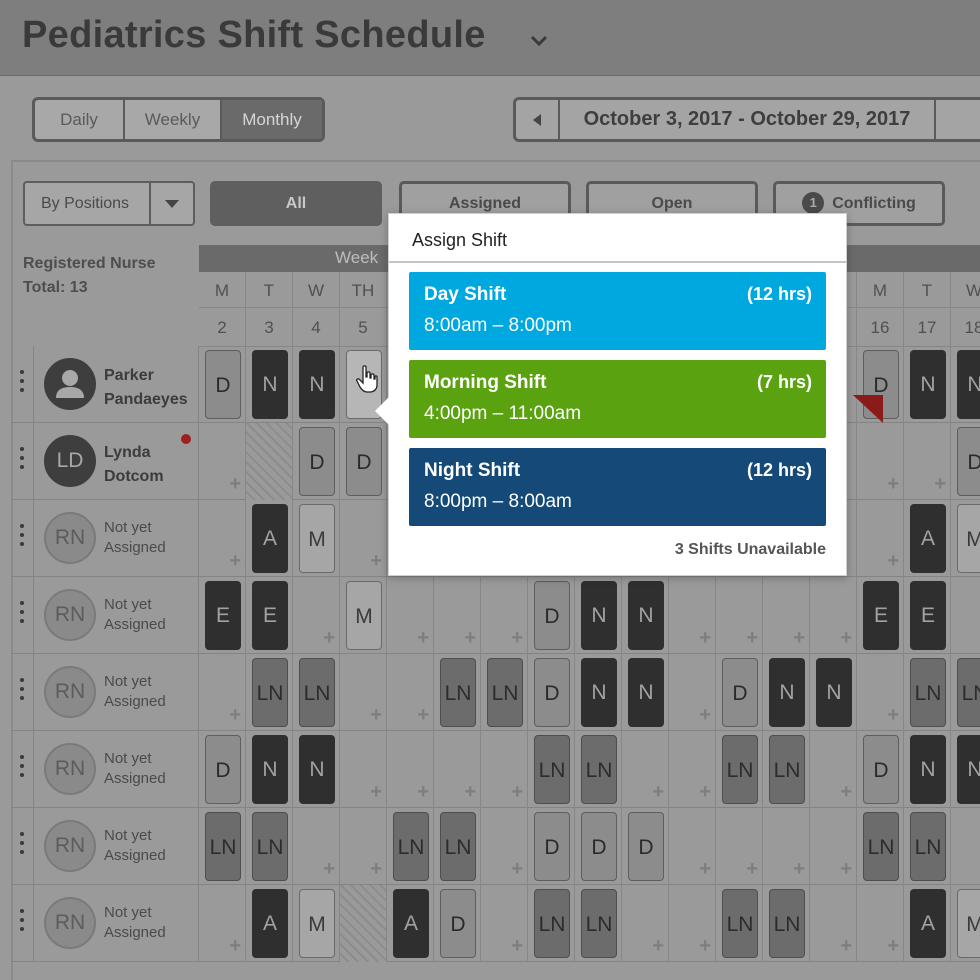 The image size is (980, 980). Describe the element at coordinates (116, 384) in the screenshot. I see `staff-member: Parker Pandaeyes` at that location.